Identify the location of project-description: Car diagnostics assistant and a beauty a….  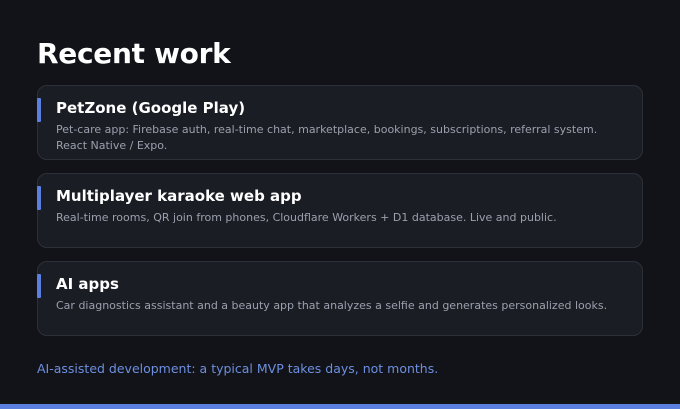
(332, 305).